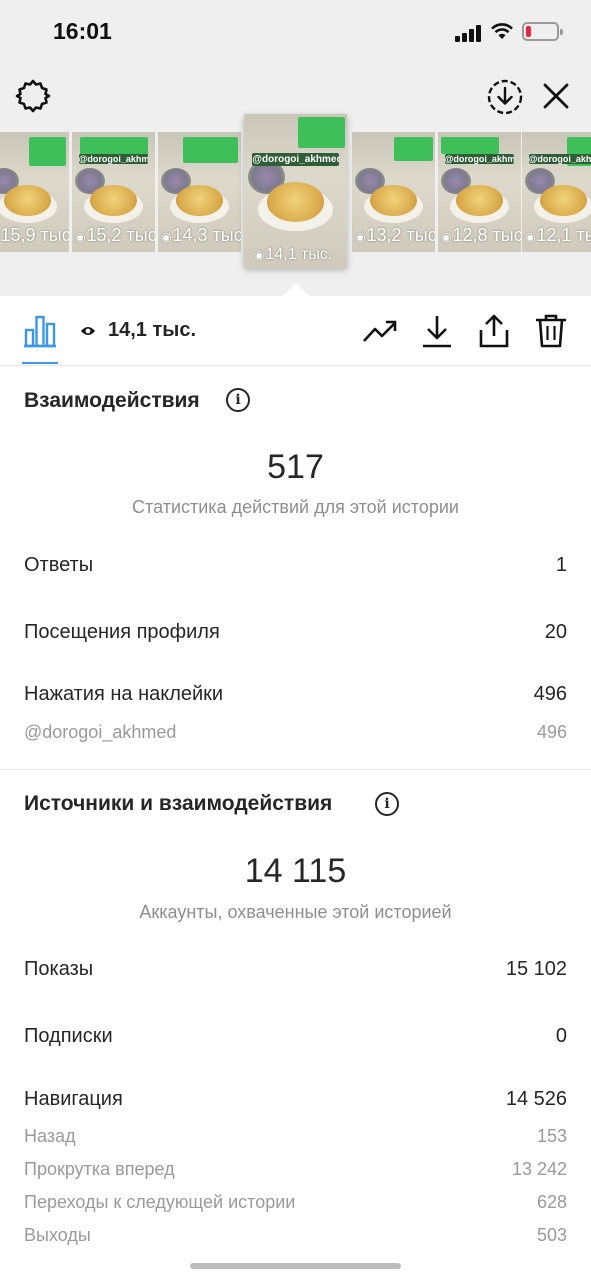 This screenshot has height=1280, width=591. I want to click on interactions-total: 517, so click(295, 467).